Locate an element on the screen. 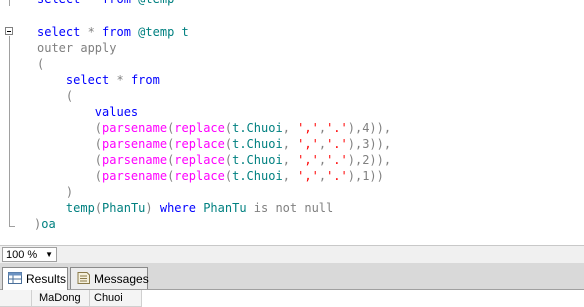  code-line: select * from is located at coordinates (98, 80).